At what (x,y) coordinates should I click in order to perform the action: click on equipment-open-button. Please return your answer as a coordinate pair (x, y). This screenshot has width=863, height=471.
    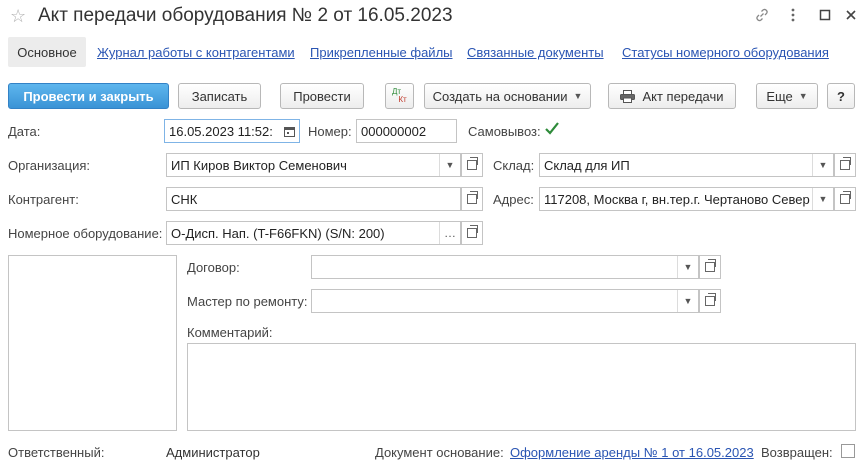
    Looking at the image, I should click on (472, 233).